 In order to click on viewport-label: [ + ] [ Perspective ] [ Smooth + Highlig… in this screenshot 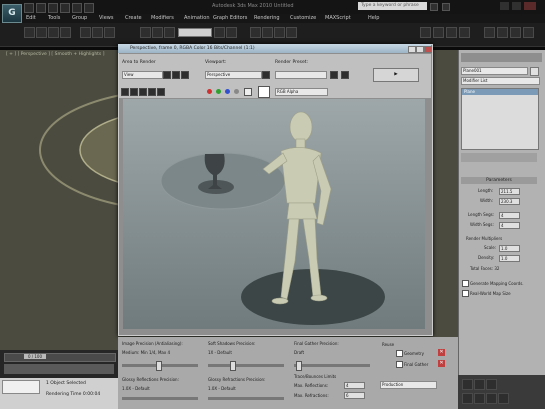, I will do `click(55, 54)`.